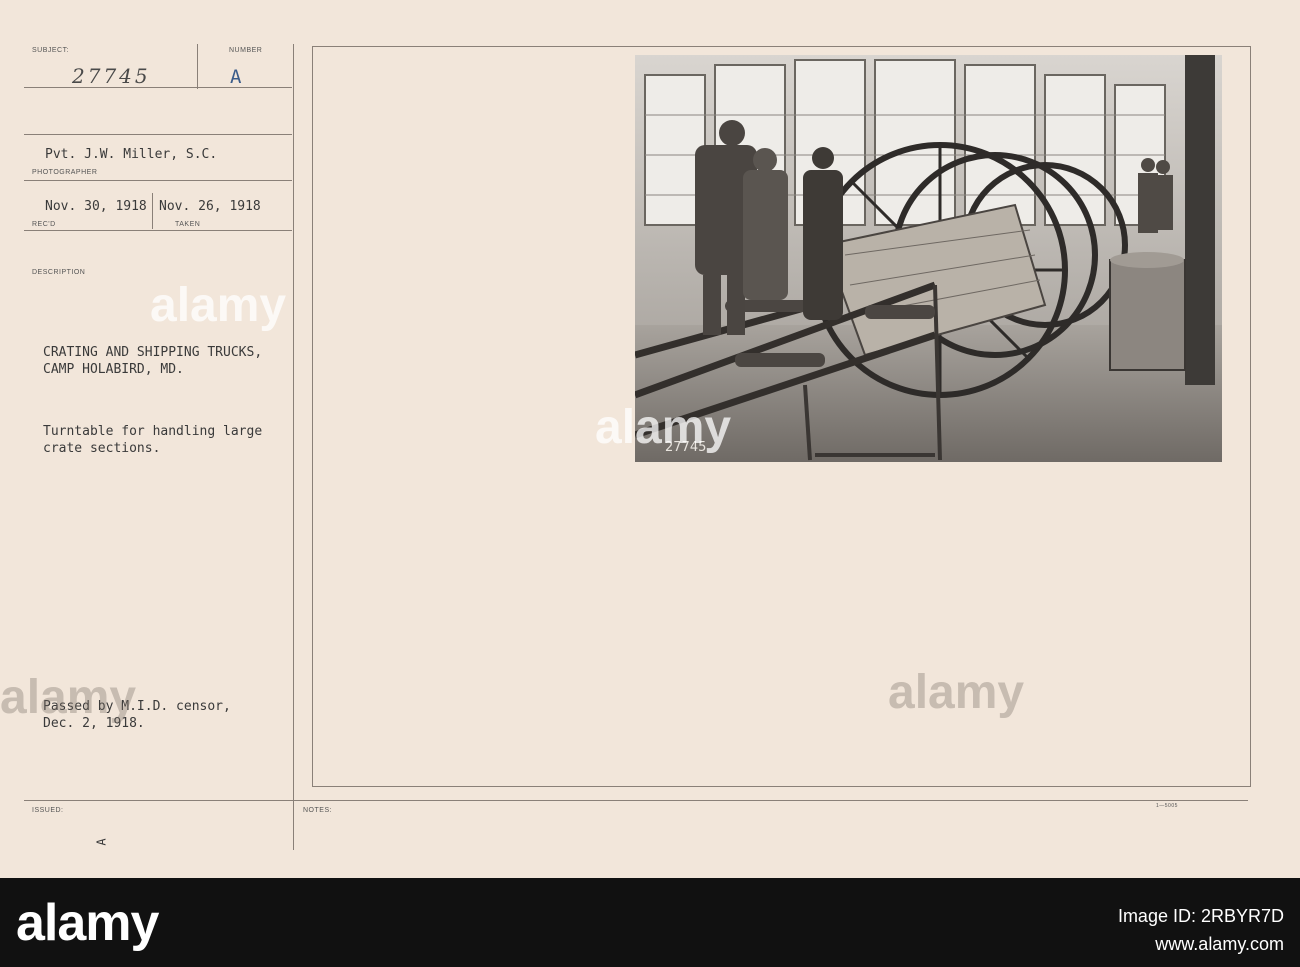  Describe the element at coordinates (246, 50) in the screenshot. I see `number-label: NUMBER` at that location.